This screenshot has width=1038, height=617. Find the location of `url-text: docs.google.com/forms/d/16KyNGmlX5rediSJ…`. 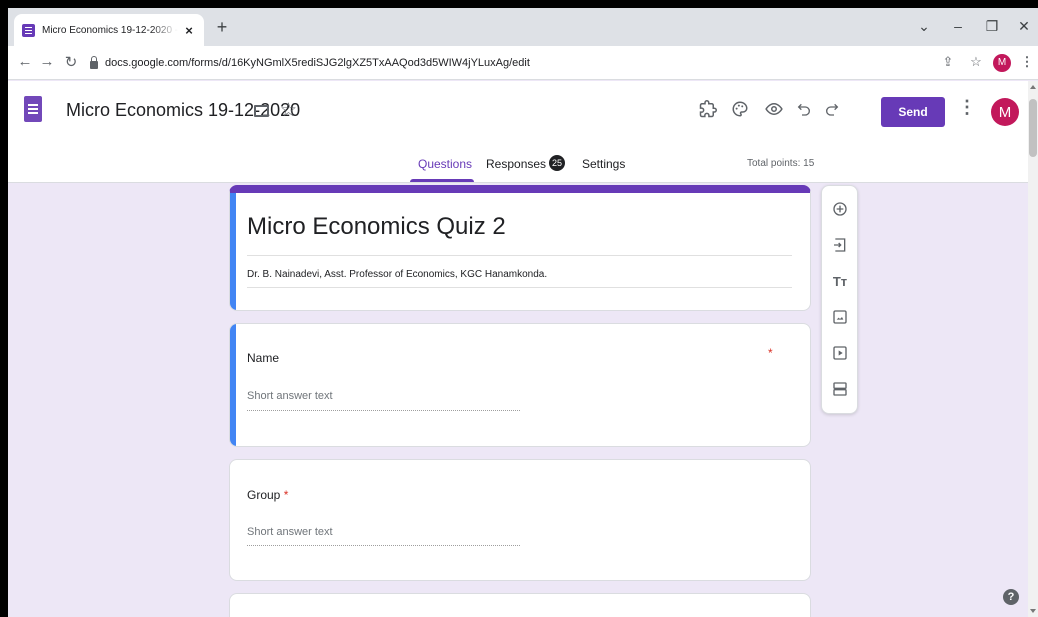

url-text: docs.google.com/forms/d/16KyNGmlX5rediSJ… is located at coordinates (317, 63).